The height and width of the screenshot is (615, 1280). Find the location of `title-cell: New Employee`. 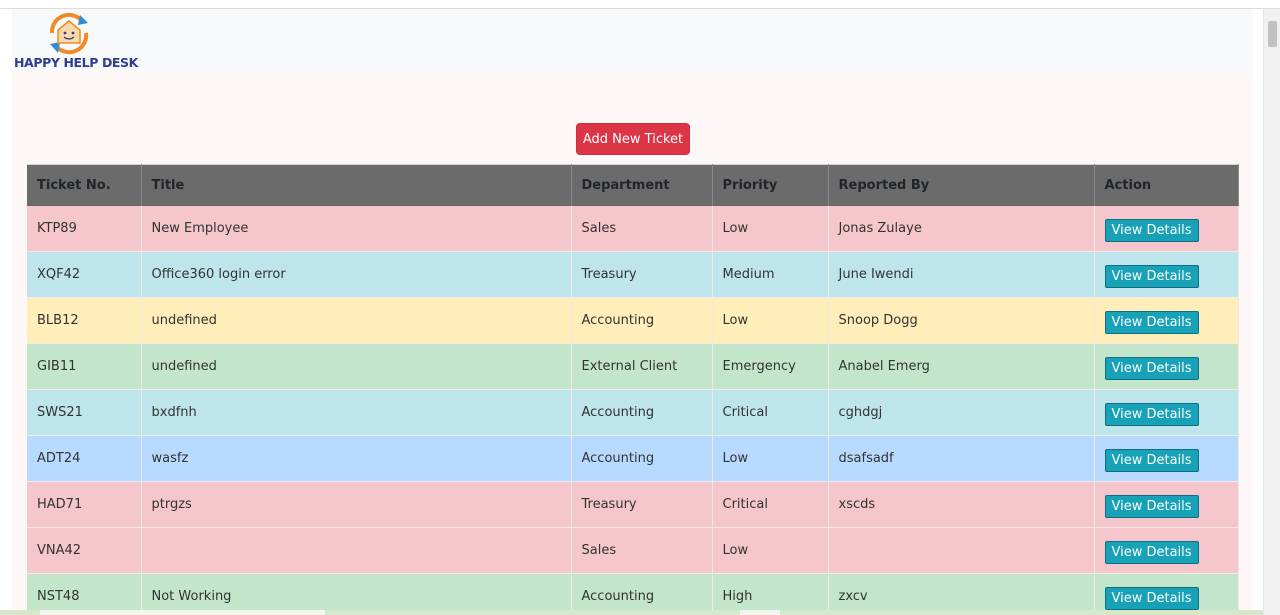

title-cell: New Employee is located at coordinates (356, 228).